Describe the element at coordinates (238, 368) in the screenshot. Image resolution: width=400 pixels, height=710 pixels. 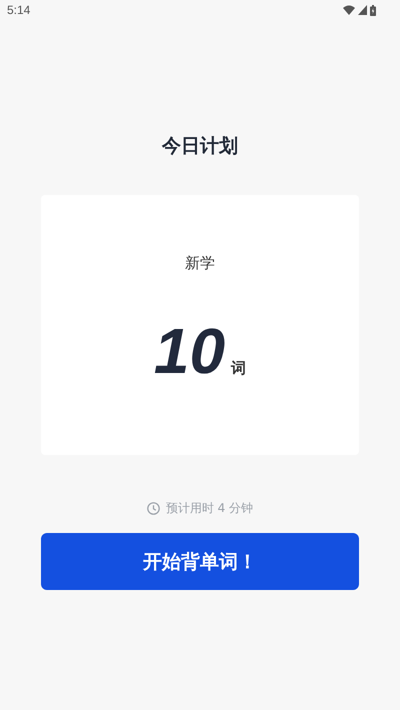
I see `count-unit: 词` at that location.